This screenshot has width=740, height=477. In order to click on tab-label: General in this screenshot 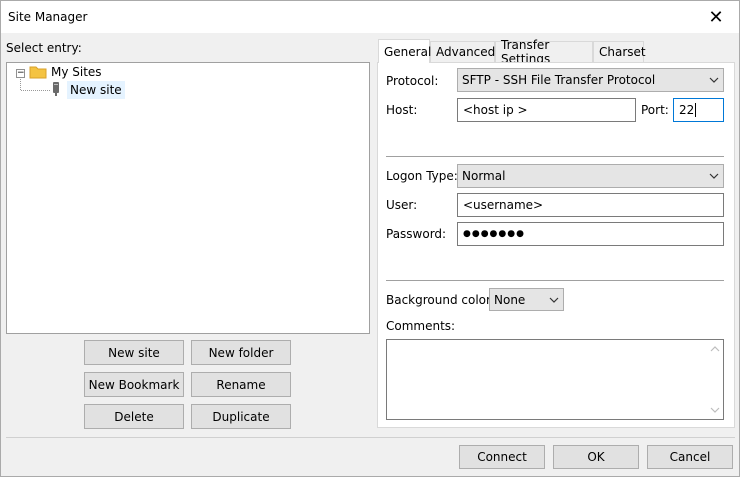, I will do `click(408, 51)`.